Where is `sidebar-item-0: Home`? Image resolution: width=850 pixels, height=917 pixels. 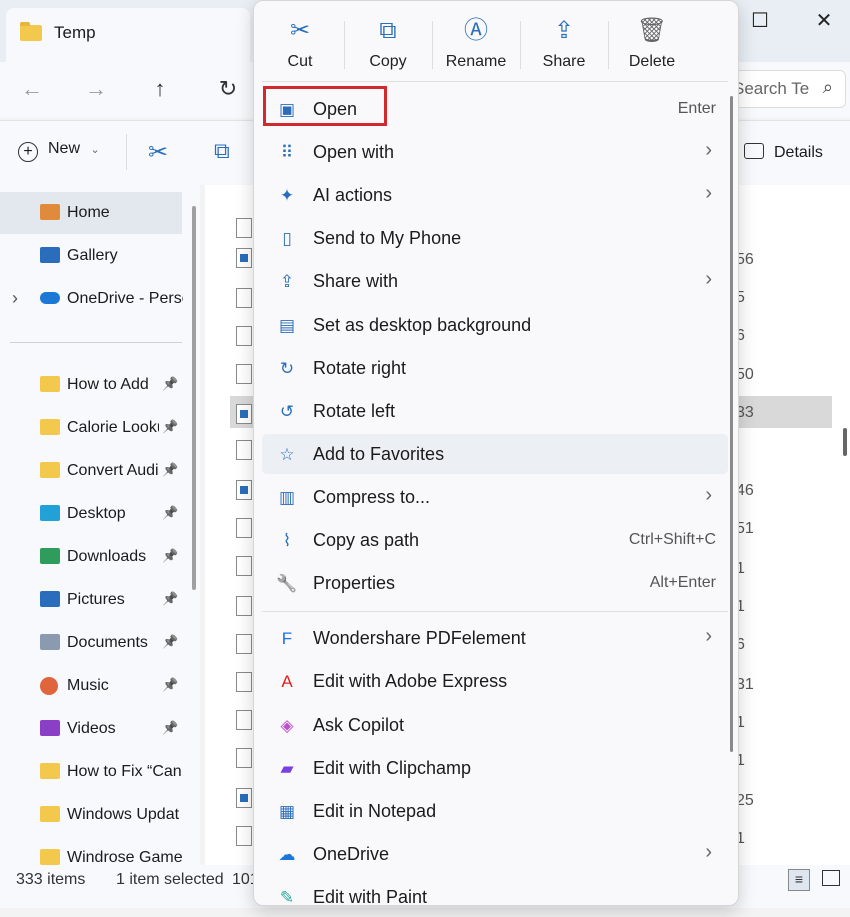 sidebar-item-0: Home is located at coordinates (91, 213).